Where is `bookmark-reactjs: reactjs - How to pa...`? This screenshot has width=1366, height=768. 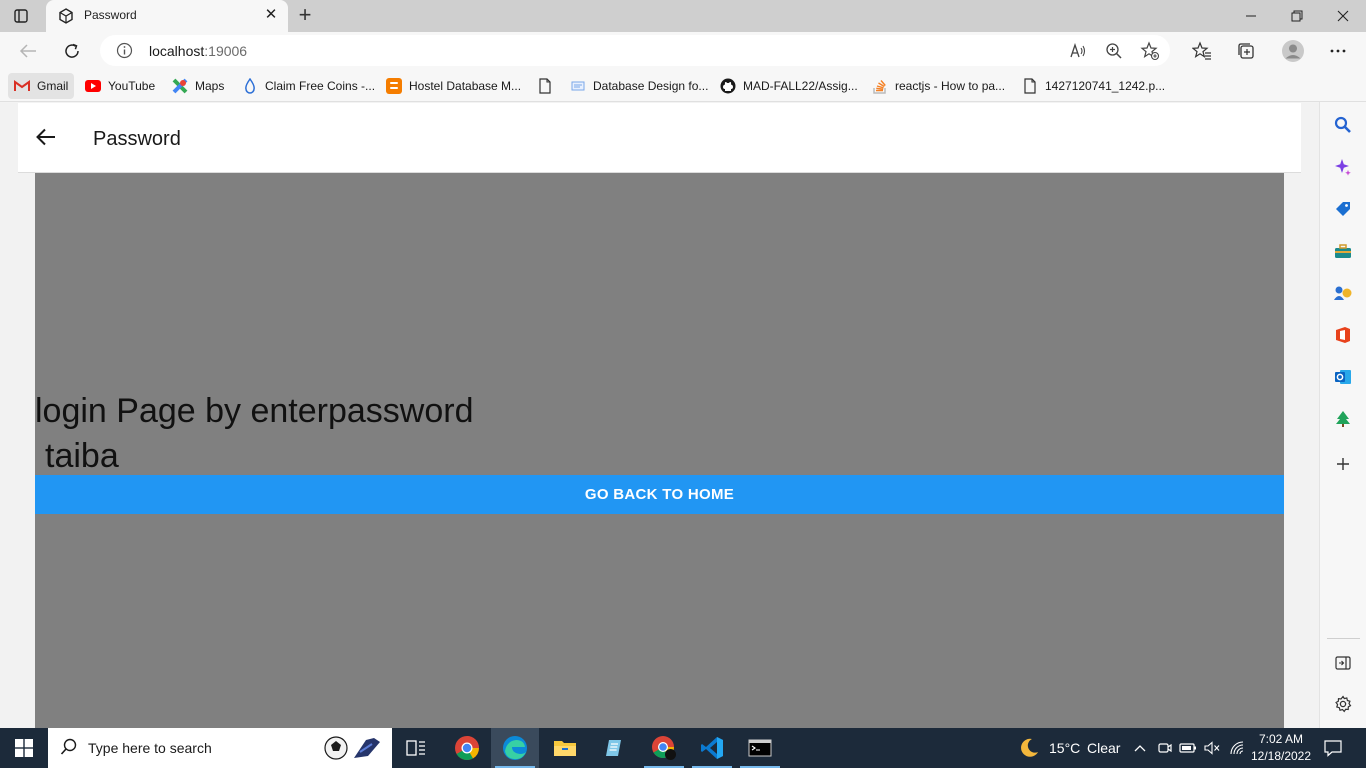
bookmark-reactjs: reactjs - How to pa... is located at coordinates (938, 86).